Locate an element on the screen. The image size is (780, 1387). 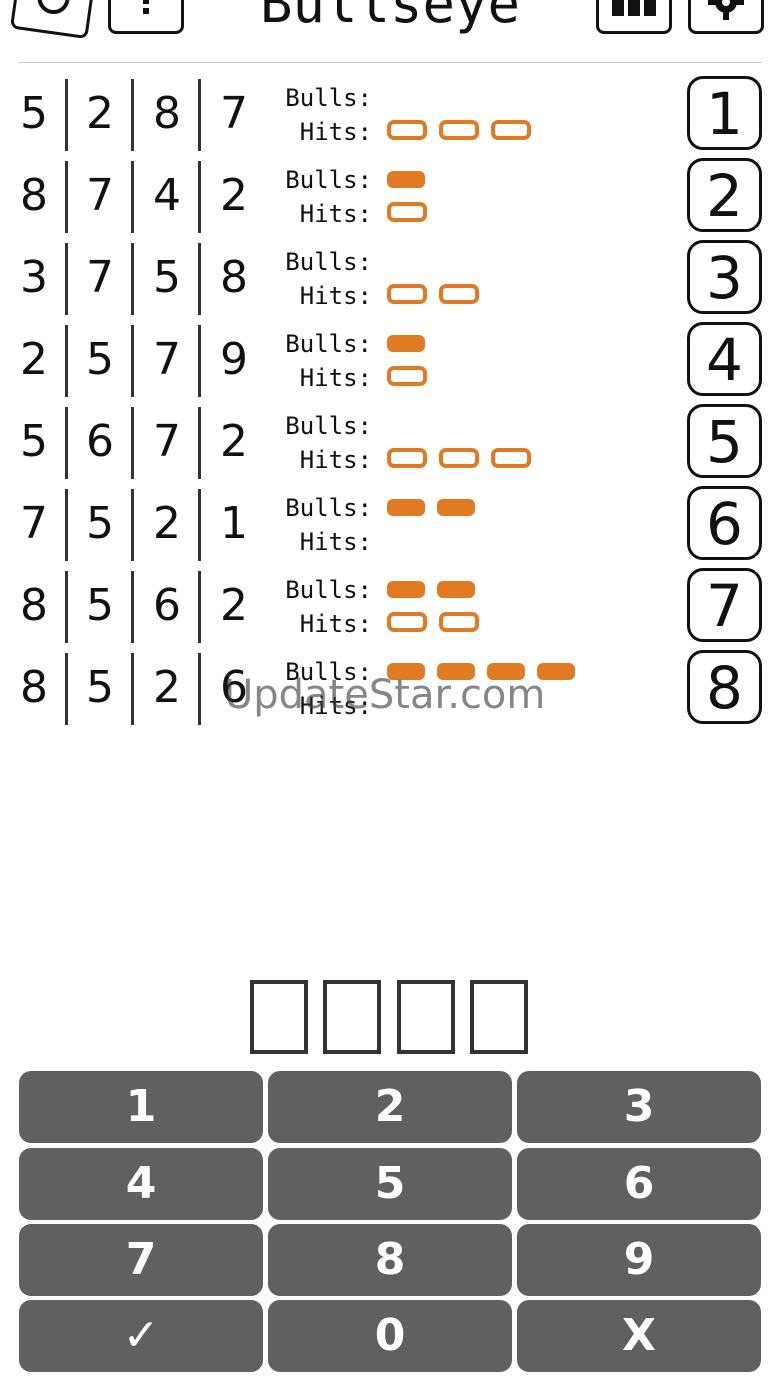
key-0: 0 is located at coordinates (390, 1336).